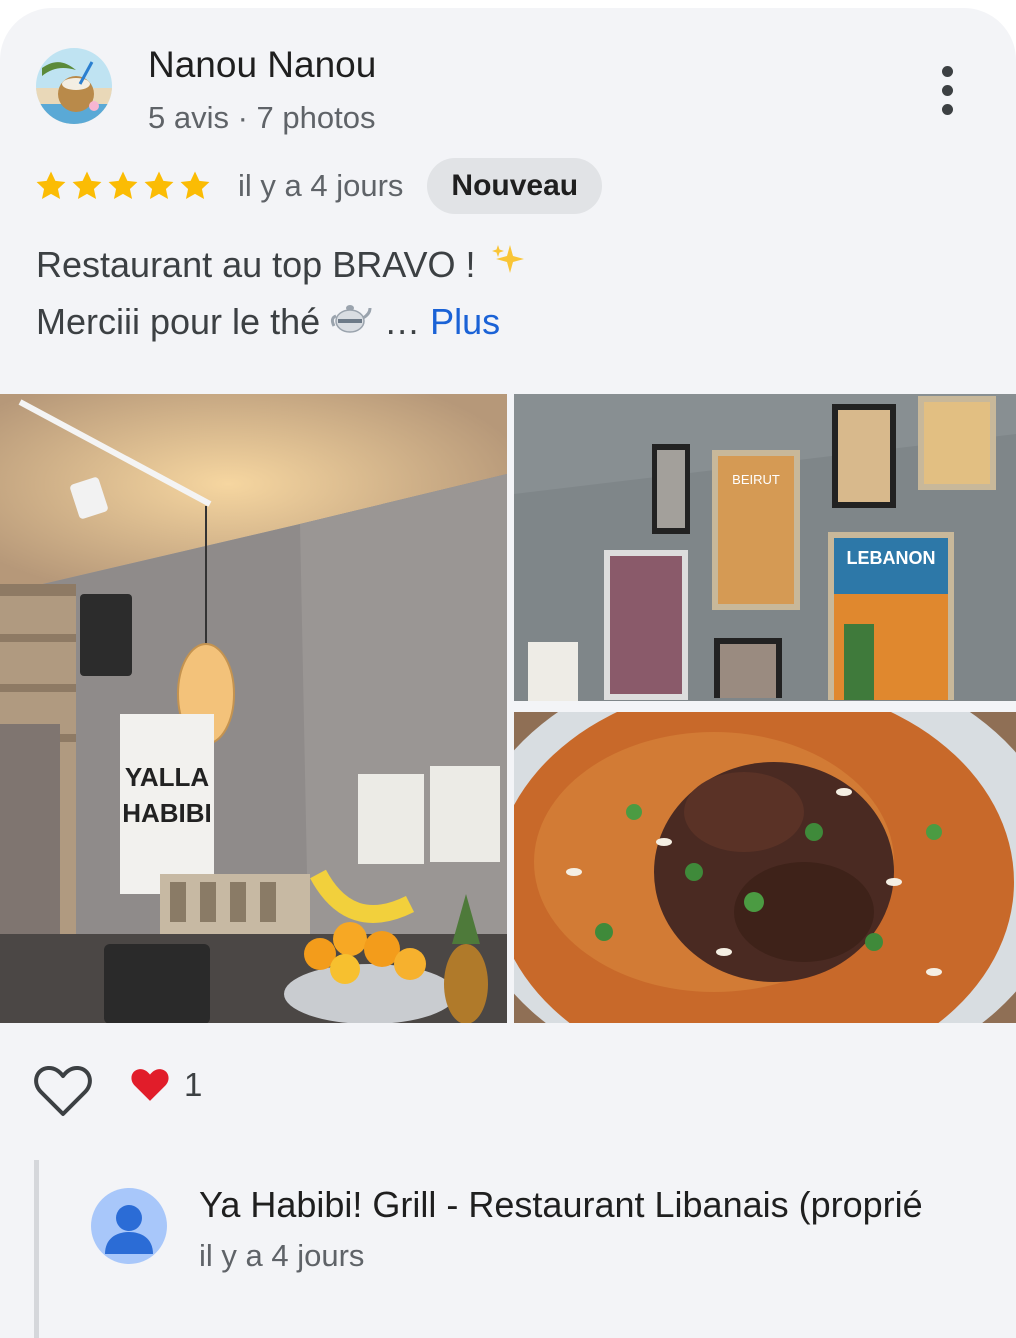 This screenshot has width=1016, height=1338. I want to click on owner-avatar, so click(129, 1226).